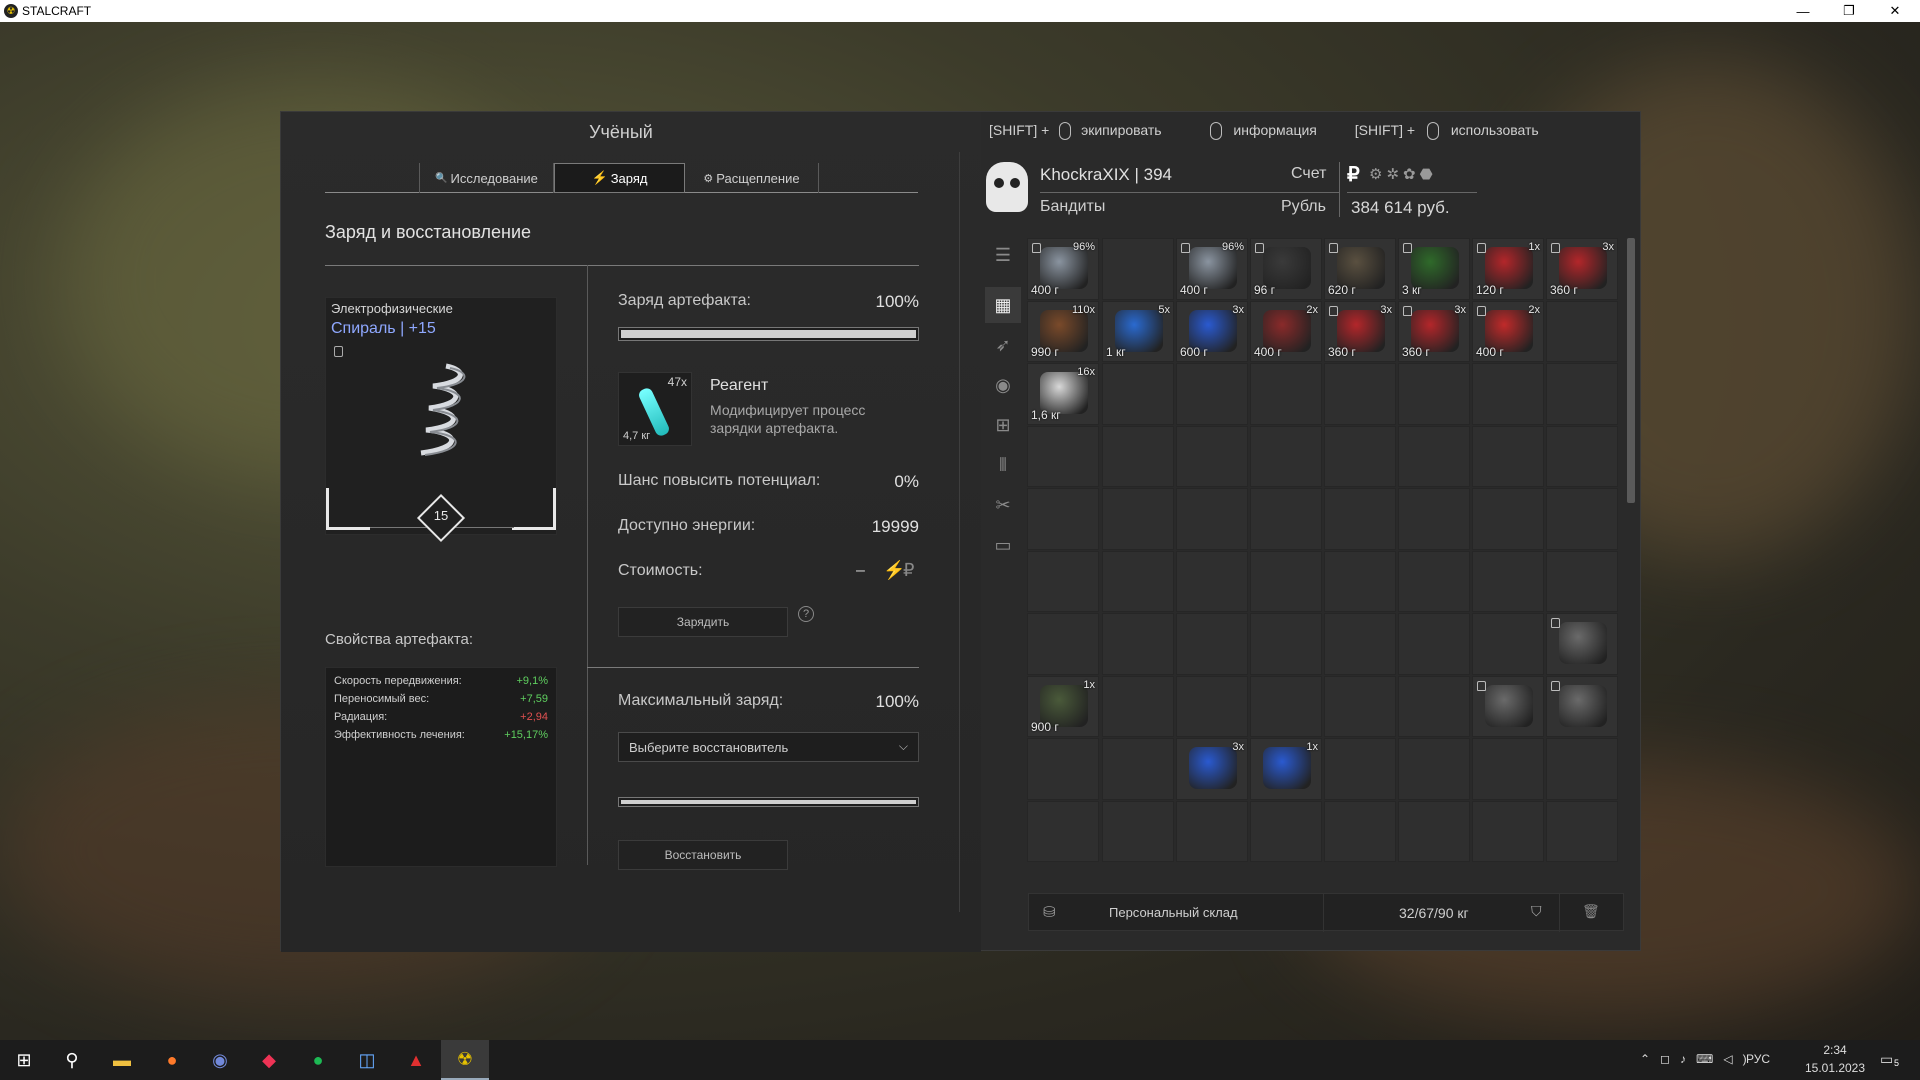 The image size is (1920, 1080). Describe the element at coordinates (752, 178) in the screenshot. I see `tab-split: ⚙ Расщепление` at that location.